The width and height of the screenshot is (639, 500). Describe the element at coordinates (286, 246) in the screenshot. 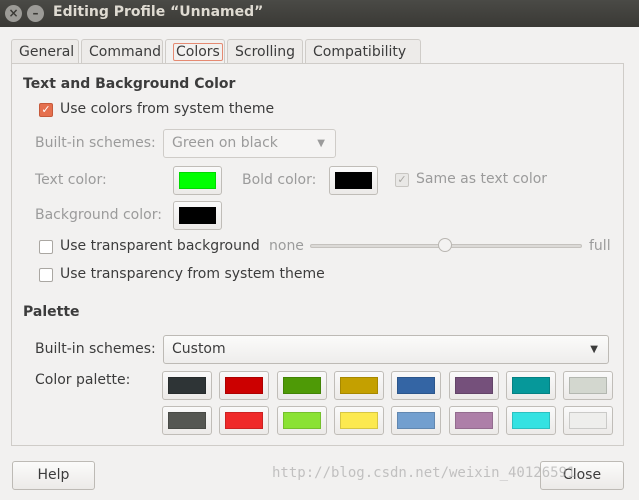

I see `slider-min-label: none` at that location.